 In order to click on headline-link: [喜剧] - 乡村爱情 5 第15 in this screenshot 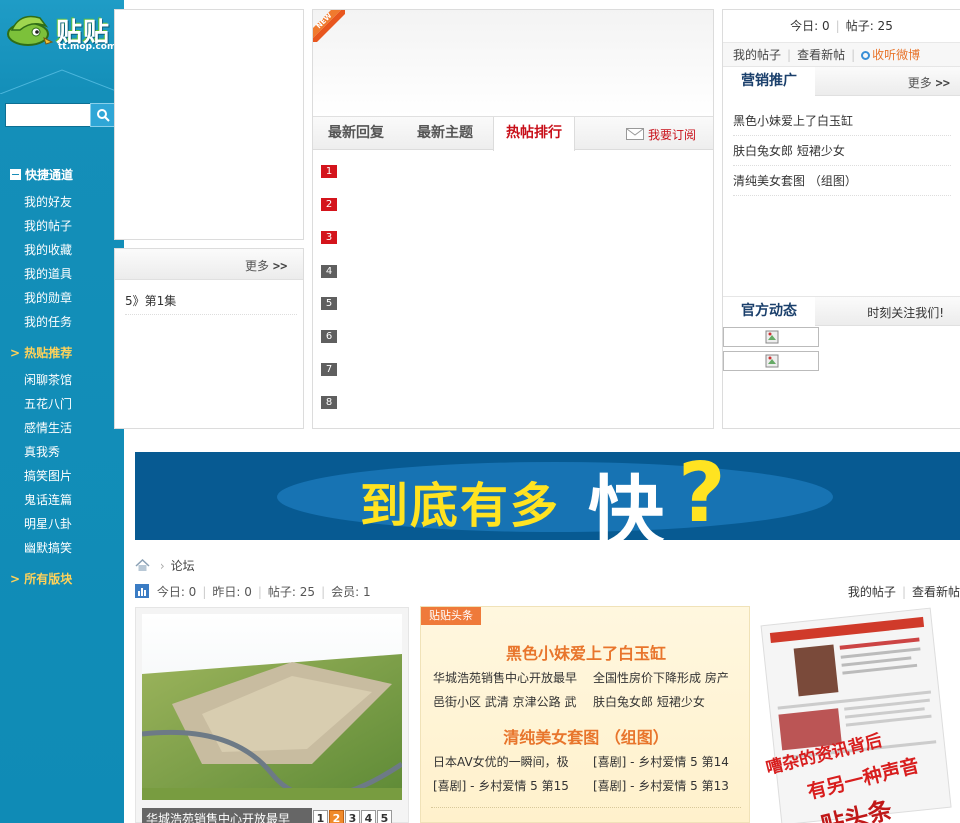, I will do `click(501, 785)`.